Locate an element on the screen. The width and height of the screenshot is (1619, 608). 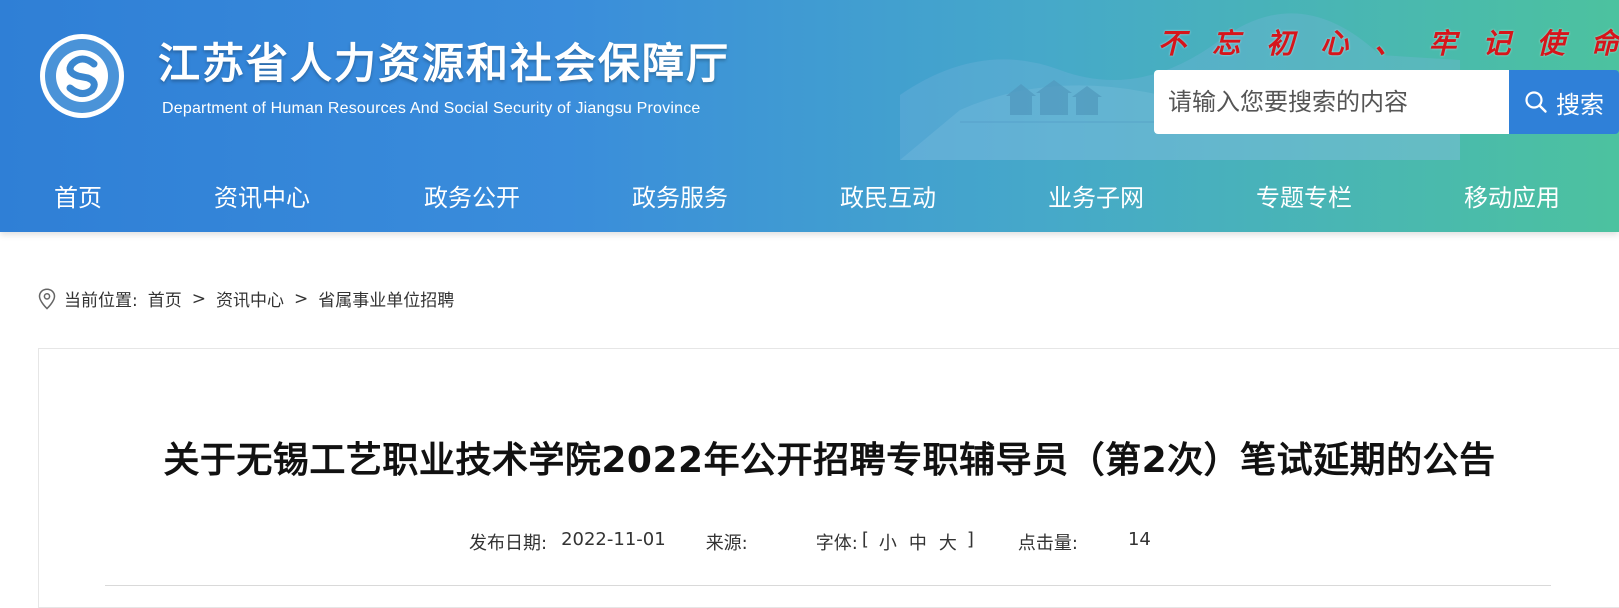
site-title: 江苏省人力资源和社会保障厅 is located at coordinates (444, 63).